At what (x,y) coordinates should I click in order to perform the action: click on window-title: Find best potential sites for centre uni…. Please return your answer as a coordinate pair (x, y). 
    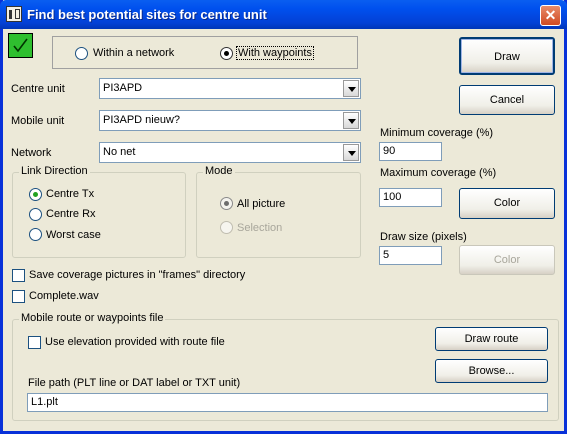
    Looking at the image, I should click on (147, 14).